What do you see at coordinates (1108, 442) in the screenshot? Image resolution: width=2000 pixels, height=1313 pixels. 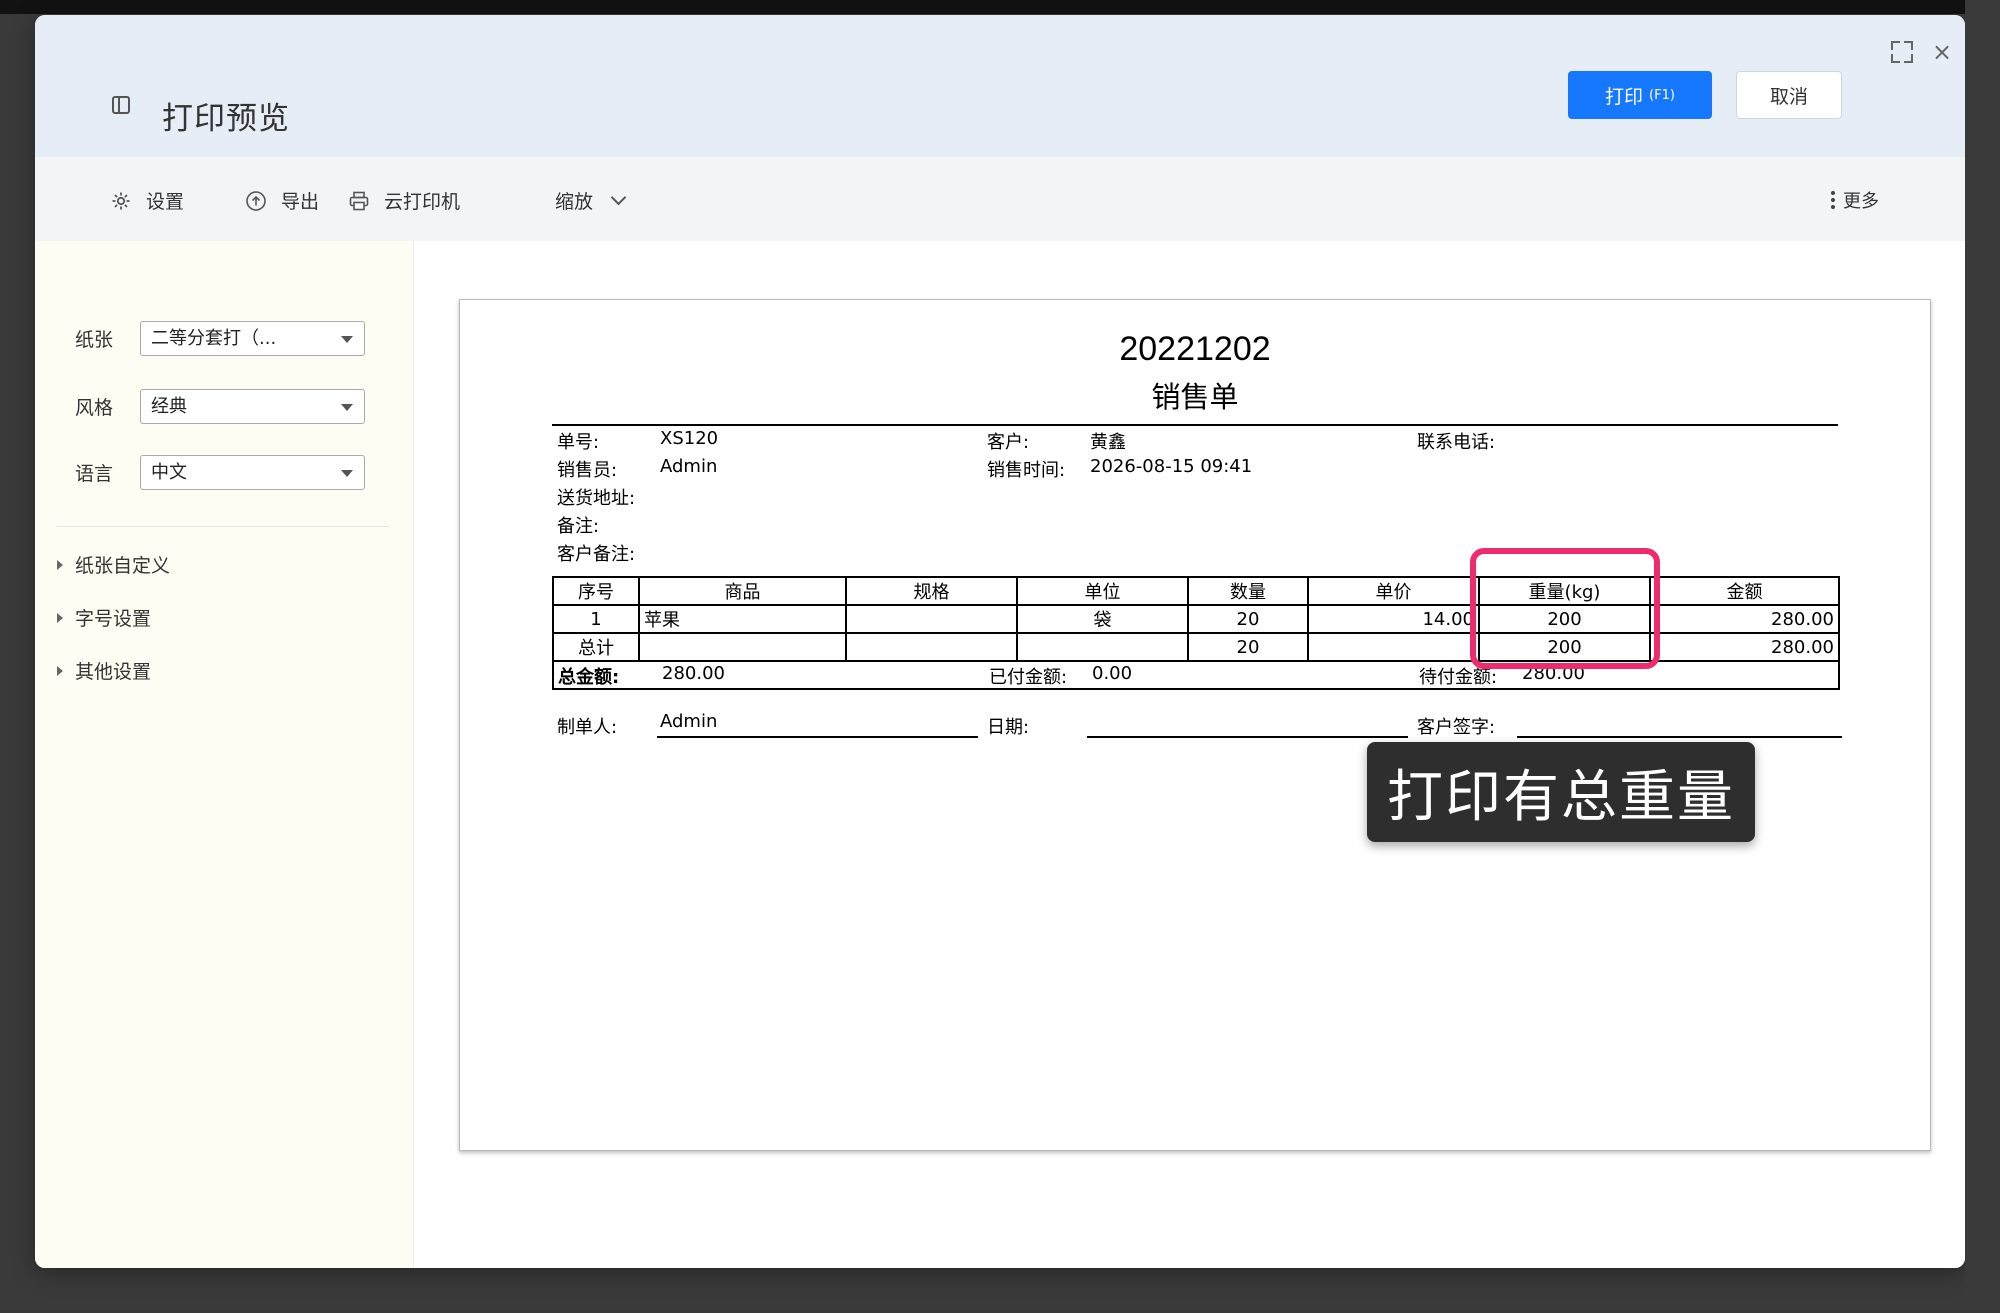 I see `customer: 黄鑫` at bounding box center [1108, 442].